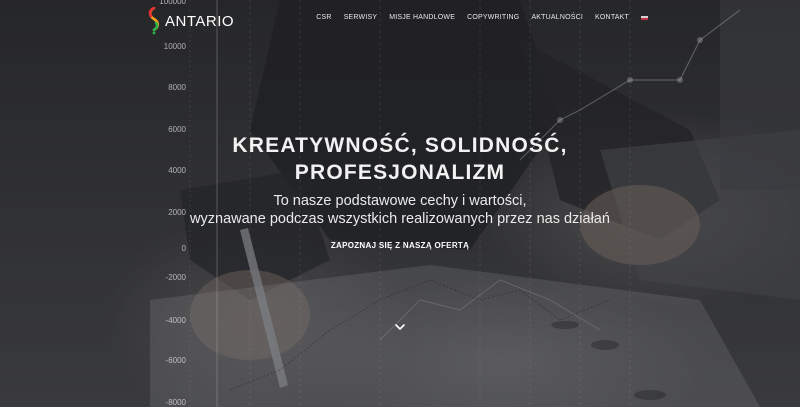 Image resolution: width=800 pixels, height=407 pixels. I want to click on headline-line-2: PROFESJONALIZM, so click(400, 172).